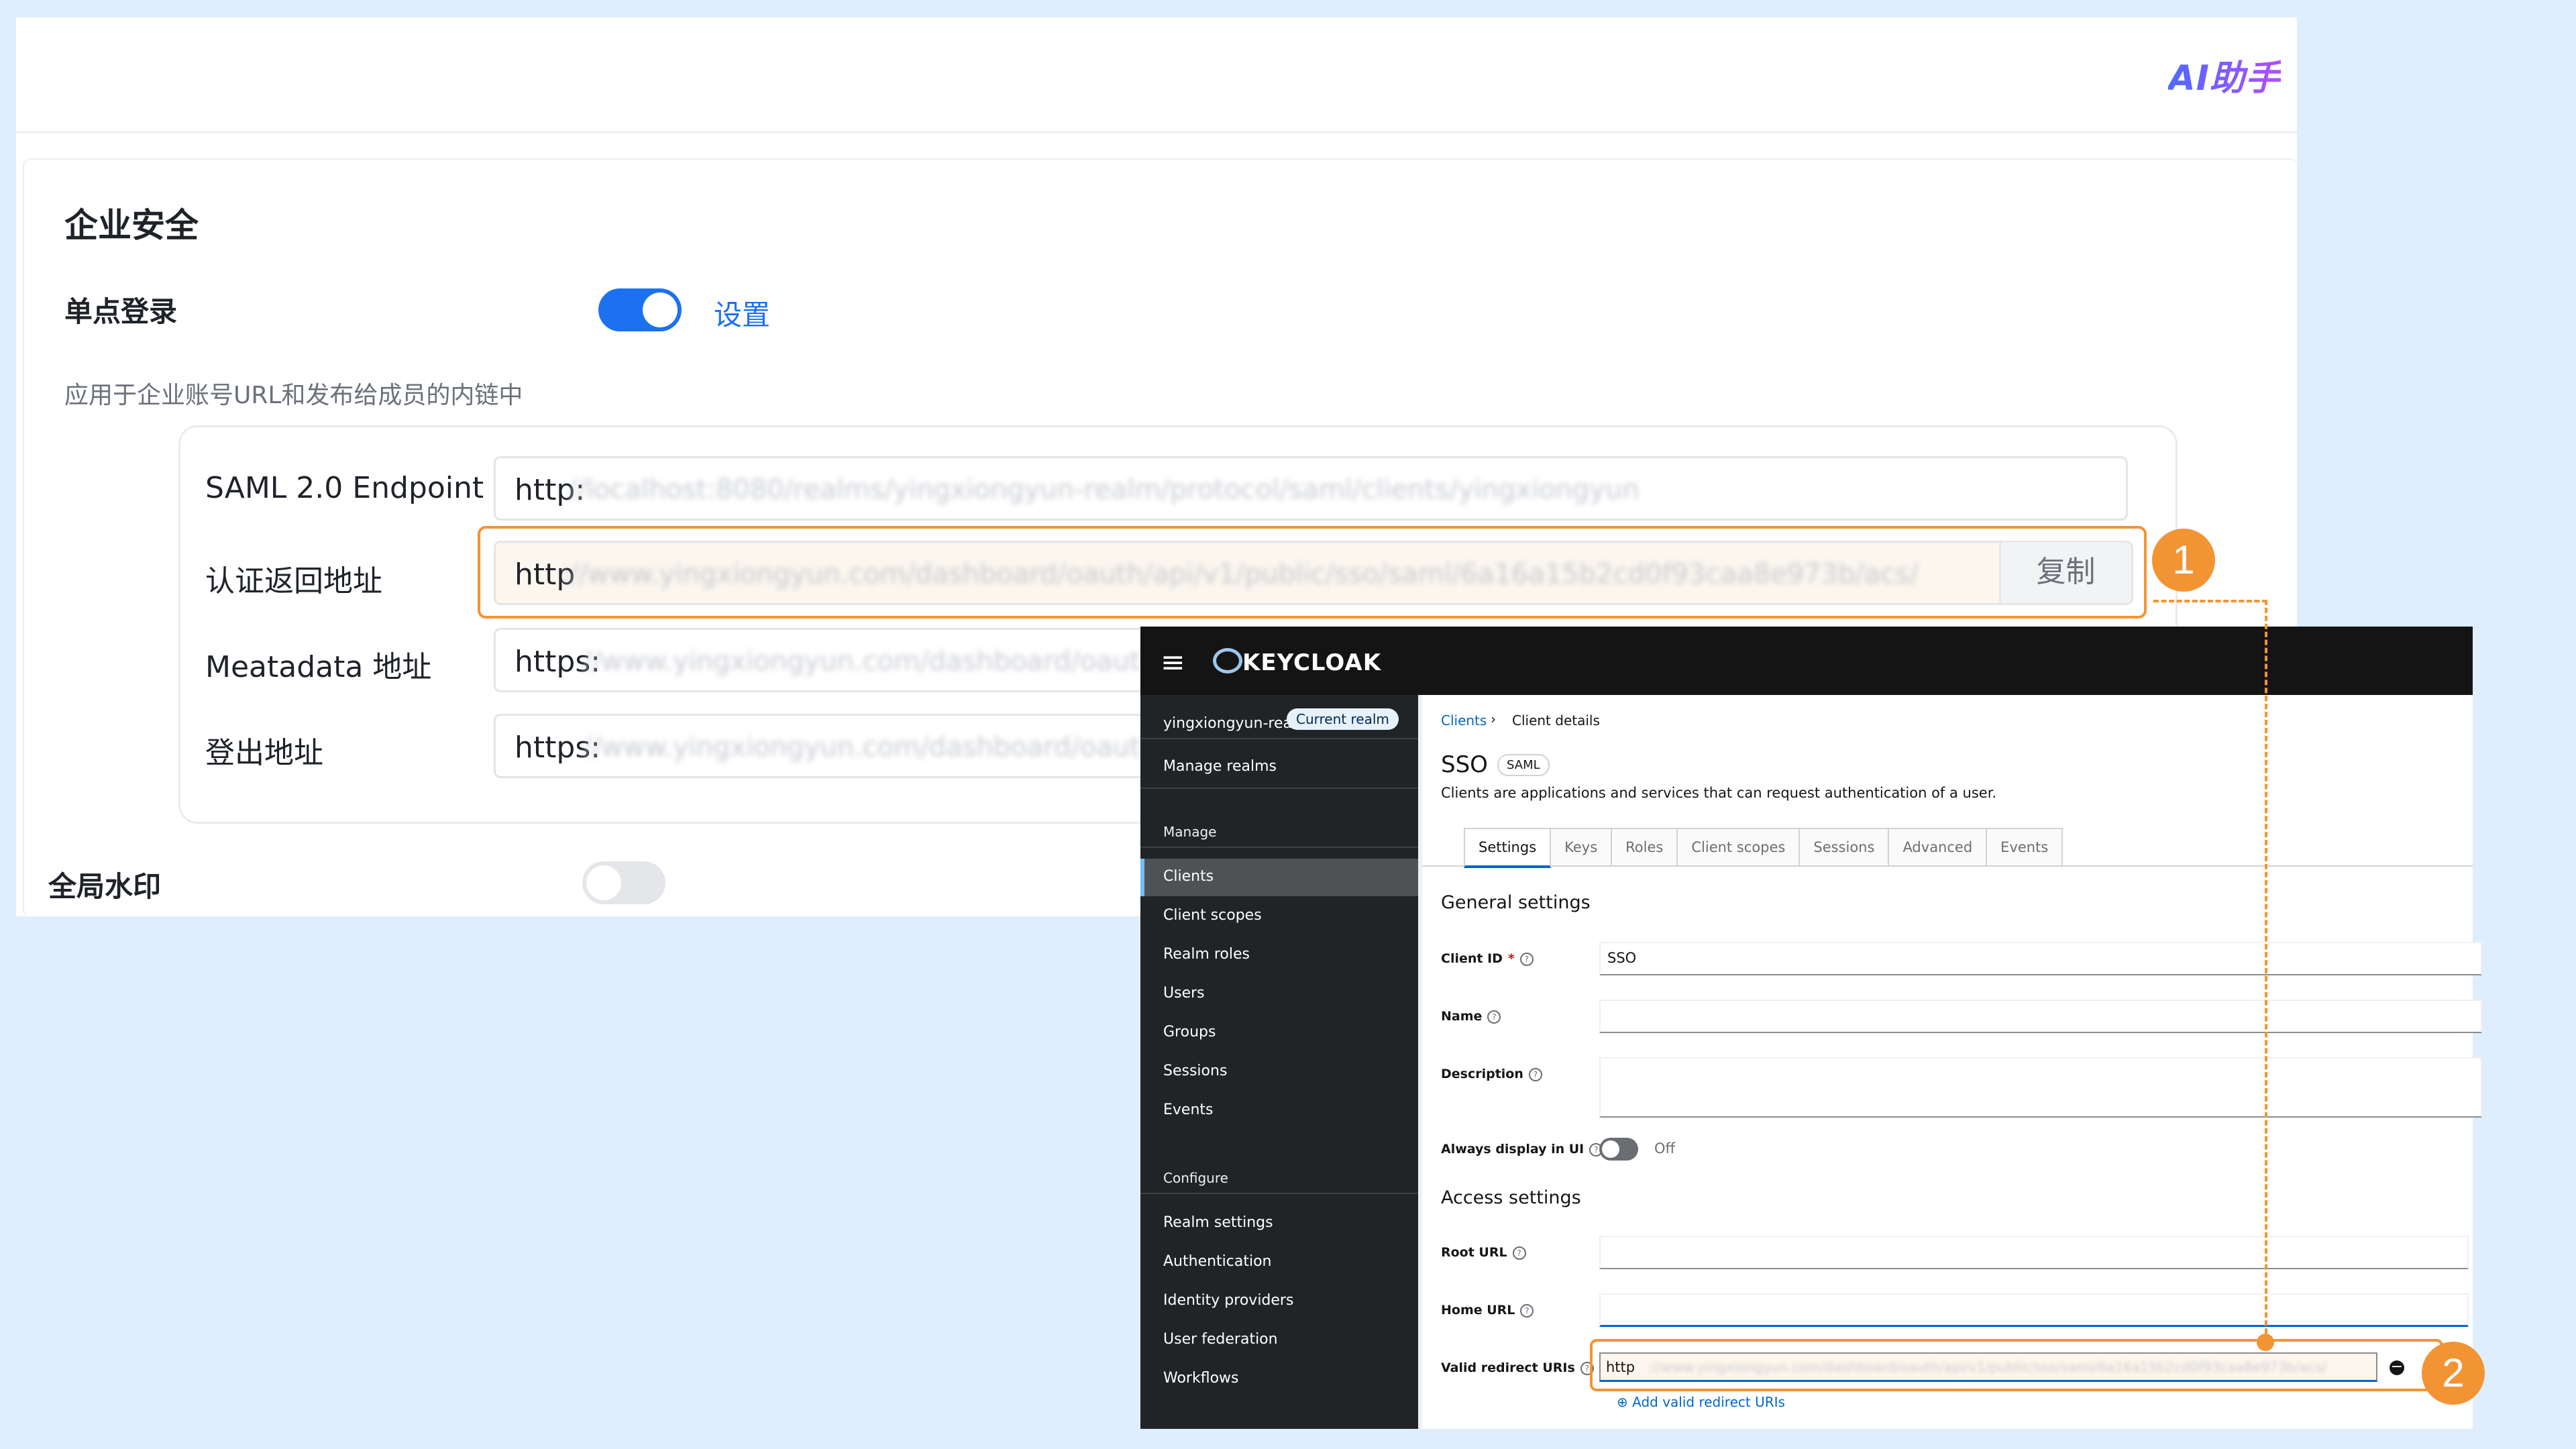 Image resolution: width=2576 pixels, height=1449 pixels. Describe the element at coordinates (1311, 662) in the screenshot. I see `keycloak-logo: KEYCLOAK` at that location.